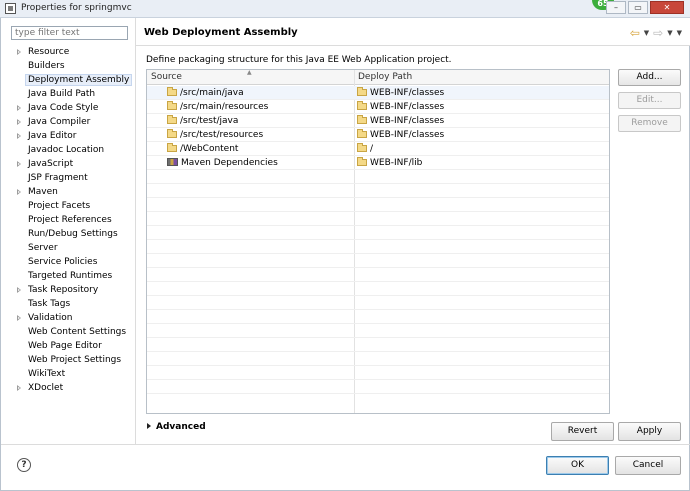 The width and height of the screenshot is (690, 491). I want to click on sidebar-item-deployment-assembly: Deployment Assembly, so click(71, 80).